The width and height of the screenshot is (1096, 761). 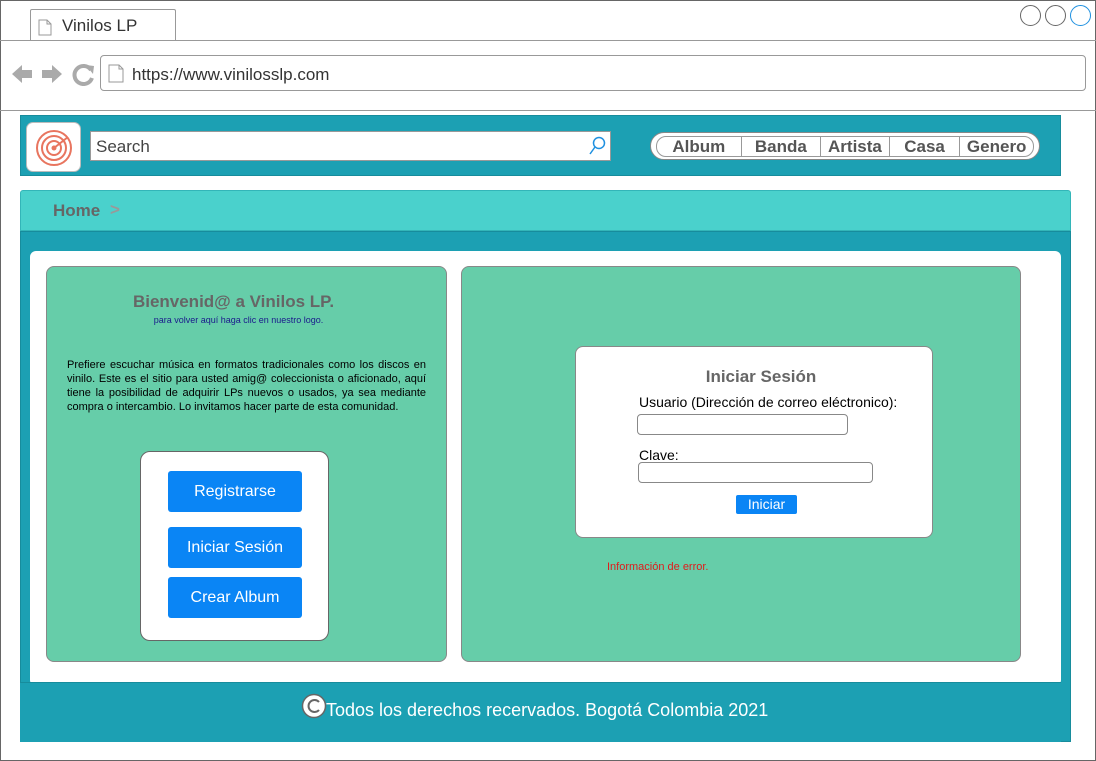 I want to click on back-arrow-icon, so click(x=22, y=74).